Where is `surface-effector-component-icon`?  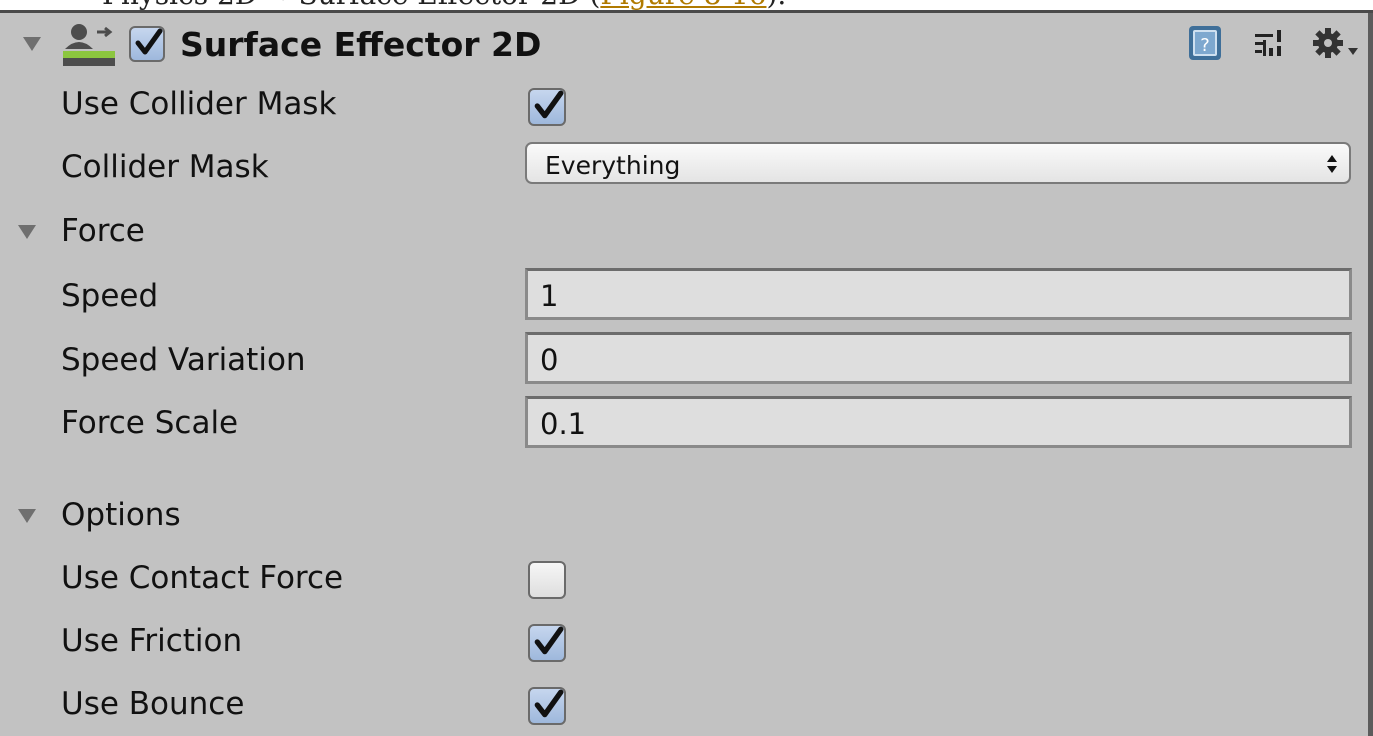 surface-effector-component-icon is located at coordinates (89, 45).